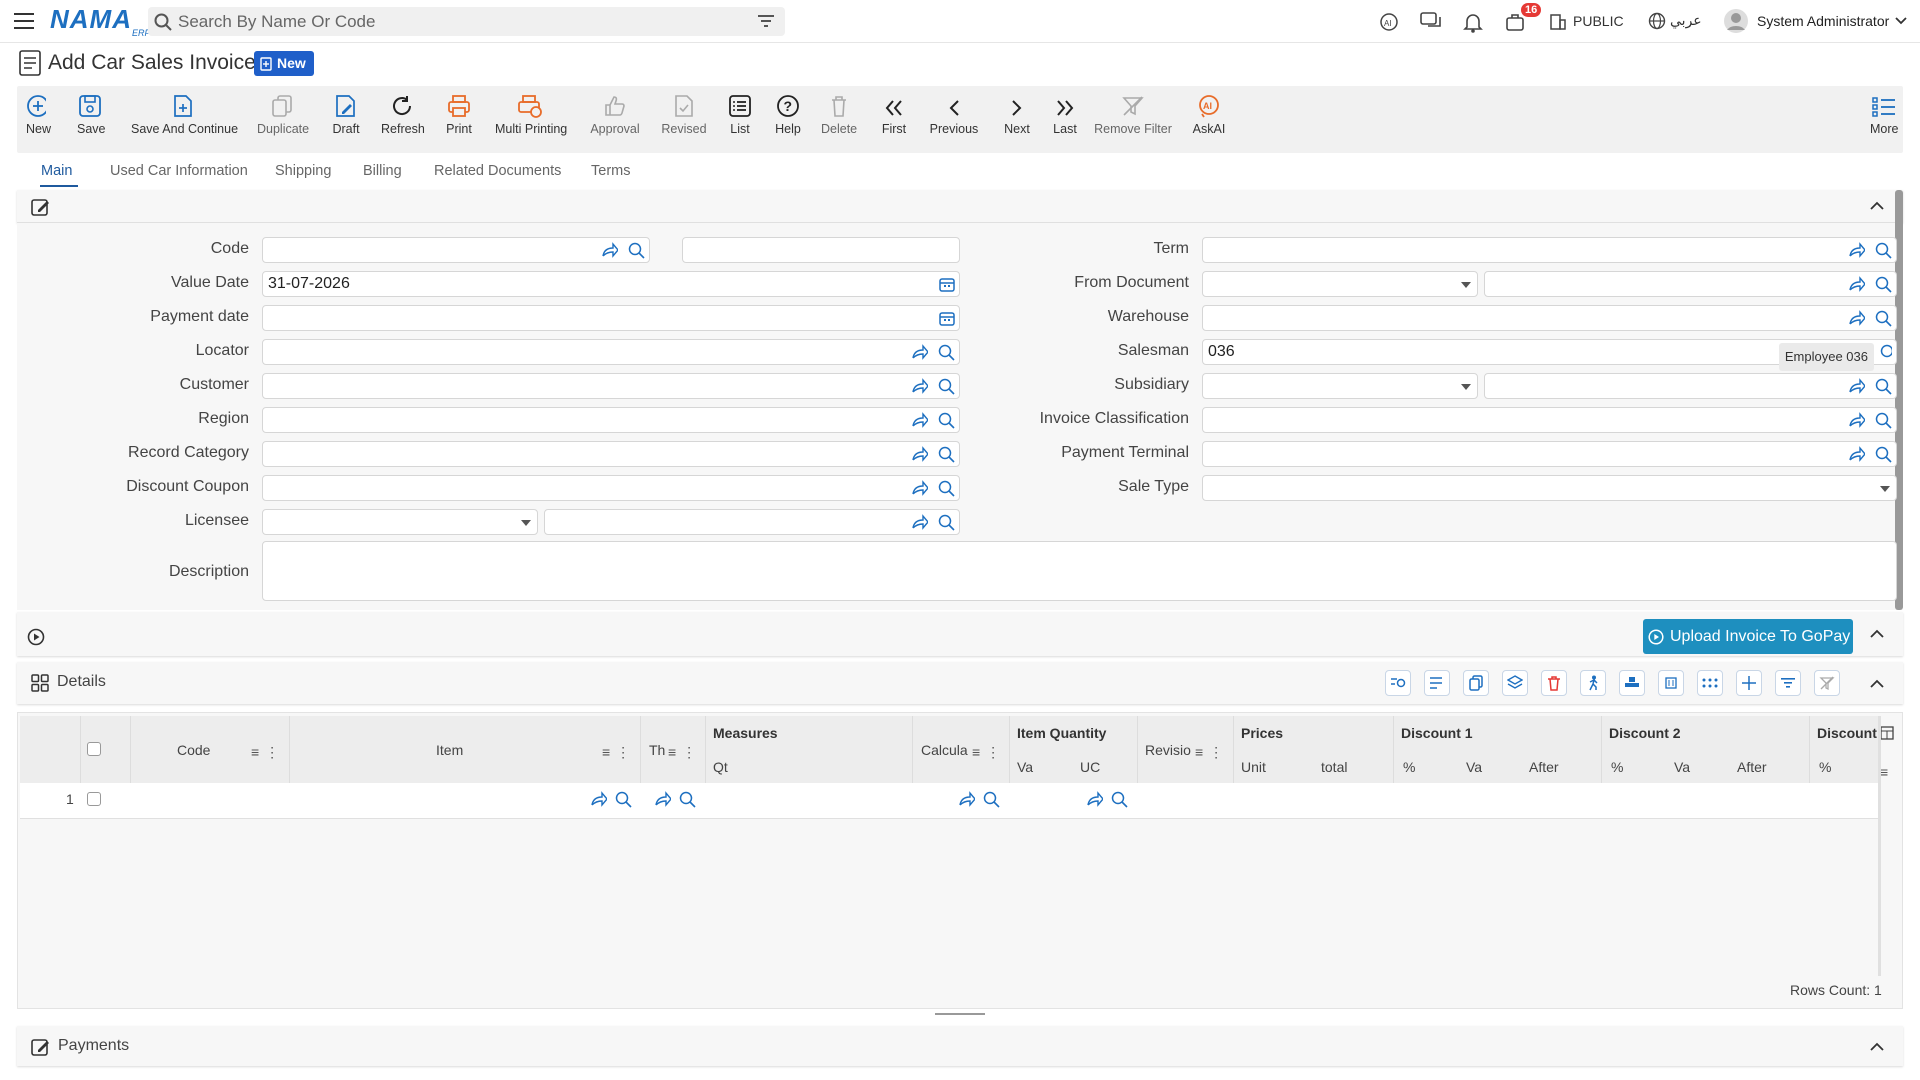 Image resolution: width=1920 pixels, height=1080 pixels. Describe the element at coordinates (954, 119) in the screenshot. I see `previous-button: Previous` at that location.